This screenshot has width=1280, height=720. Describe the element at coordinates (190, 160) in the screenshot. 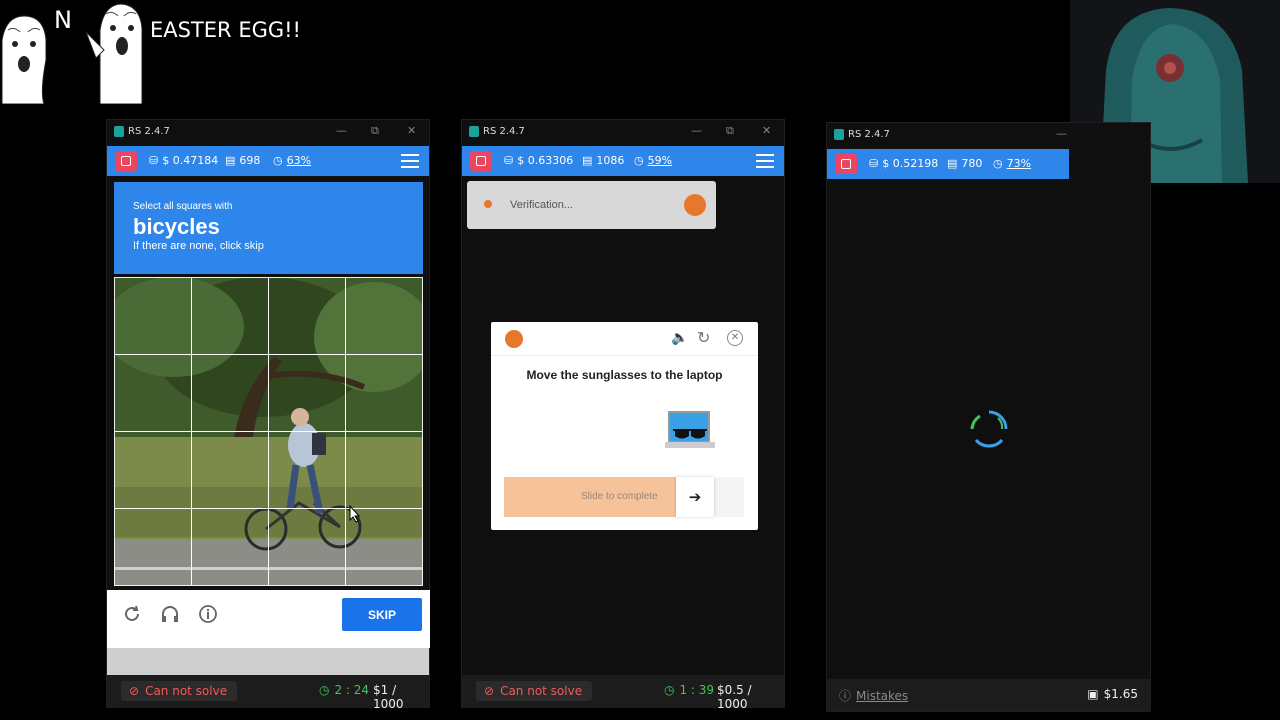

I see `balance-value: $ 0.47184` at that location.